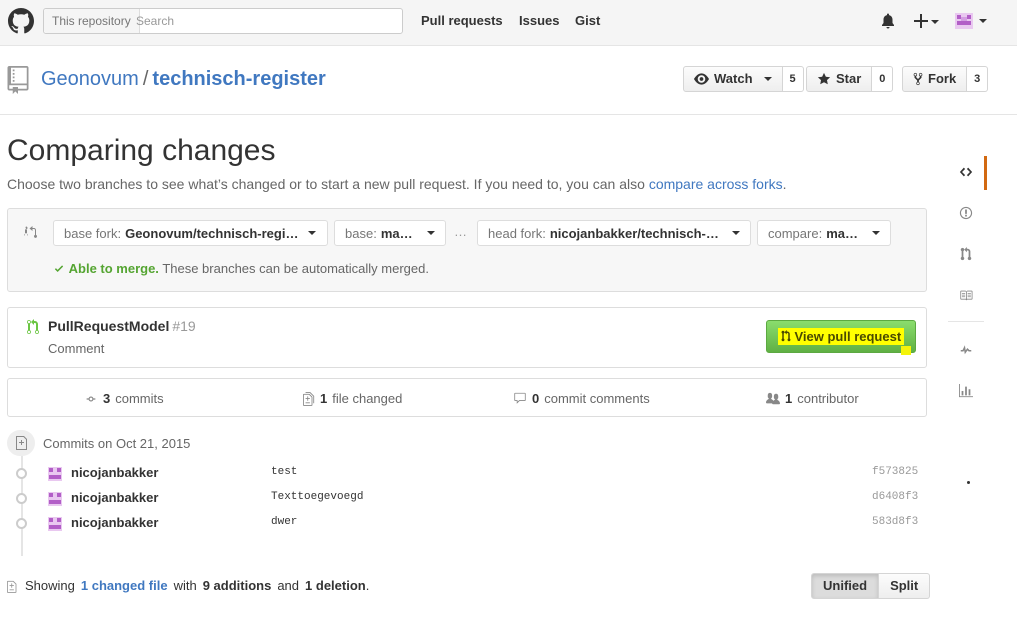 The height and width of the screenshot is (618, 1017). What do you see at coordinates (935, 79) in the screenshot?
I see `fork-button: Fork` at bounding box center [935, 79].